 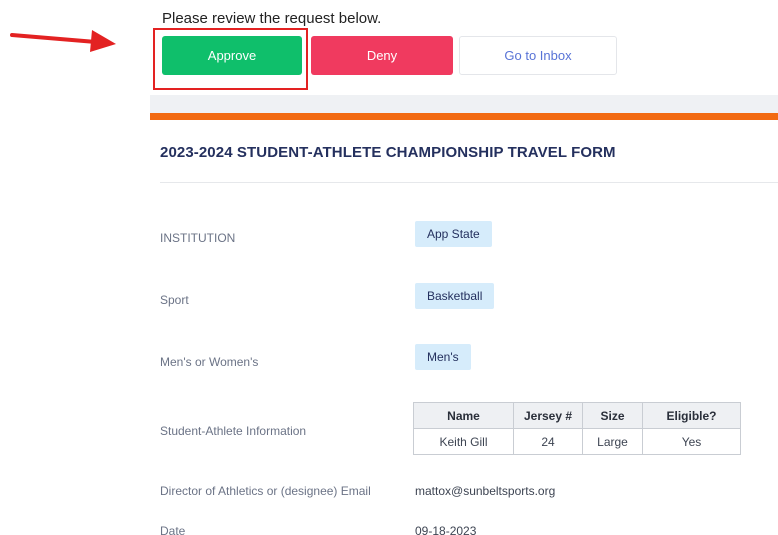 What do you see at coordinates (174, 300) in the screenshot?
I see `sport-label: Sport` at bounding box center [174, 300].